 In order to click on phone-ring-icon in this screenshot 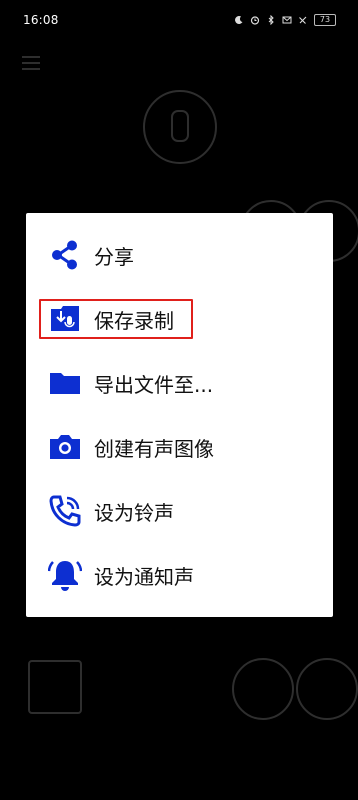, I will do `click(65, 511)`.